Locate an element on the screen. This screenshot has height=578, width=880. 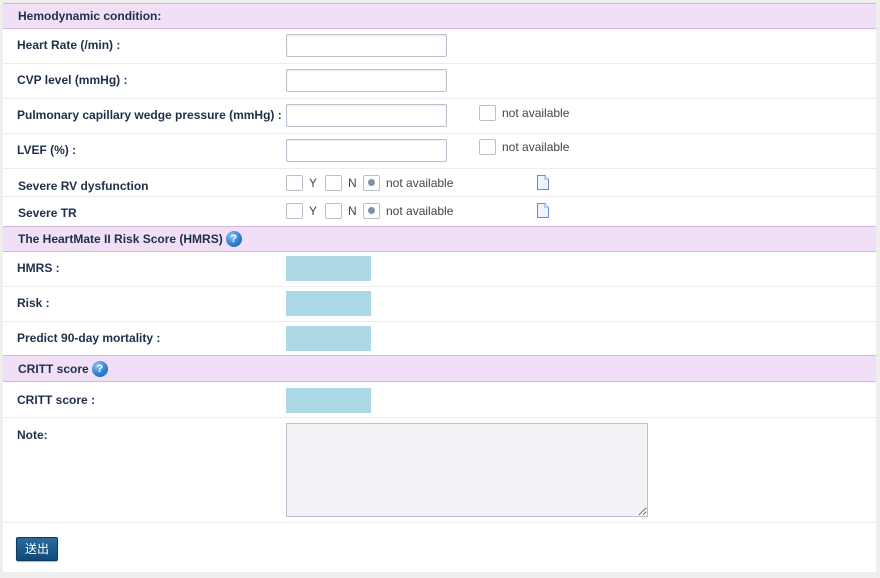
severe-rv-na-radio-selected is located at coordinates (371, 183).